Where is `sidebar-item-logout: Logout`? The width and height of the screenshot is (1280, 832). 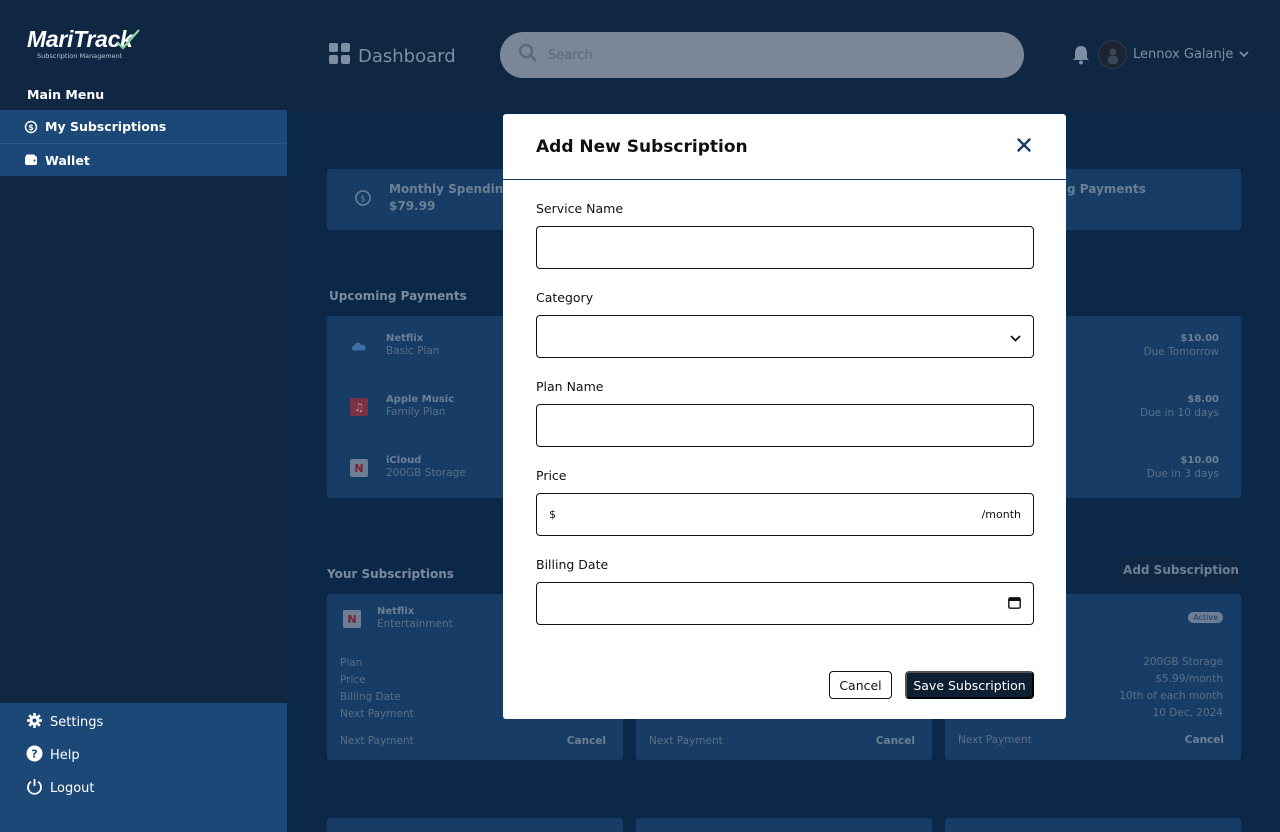
sidebar-item-logout: Logout is located at coordinates (60, 788).